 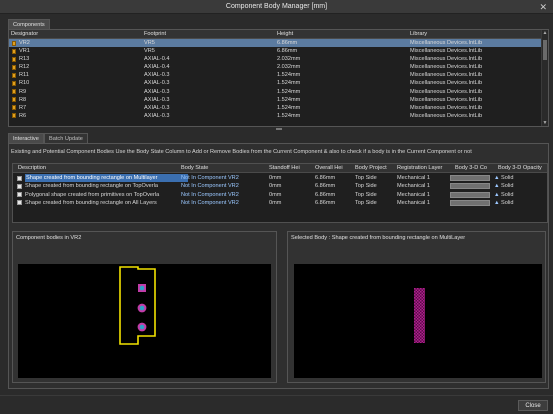 I want to click on column-header-body-state: Body State, so click(x=194, y=168).